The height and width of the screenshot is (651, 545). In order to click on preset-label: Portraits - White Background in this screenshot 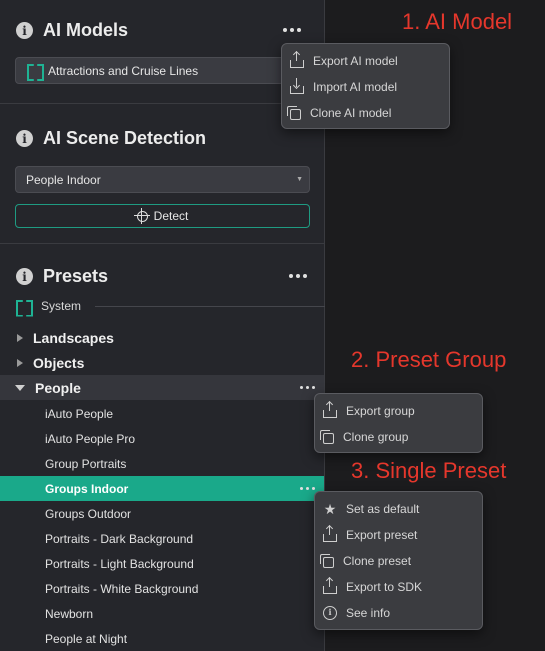, I will do `click(122, 588)`.